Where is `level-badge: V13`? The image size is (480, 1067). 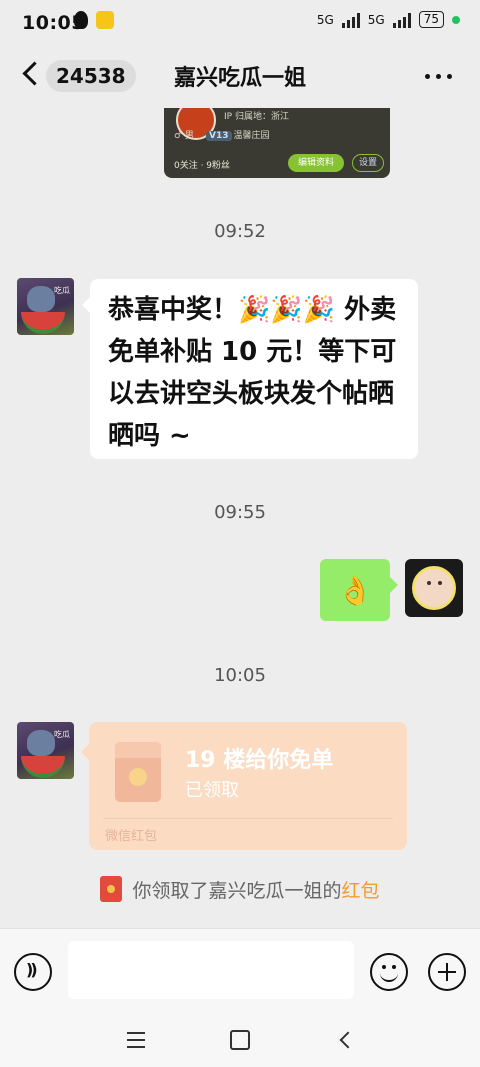 level-badge: V13 is located at coordinates (219, 136).